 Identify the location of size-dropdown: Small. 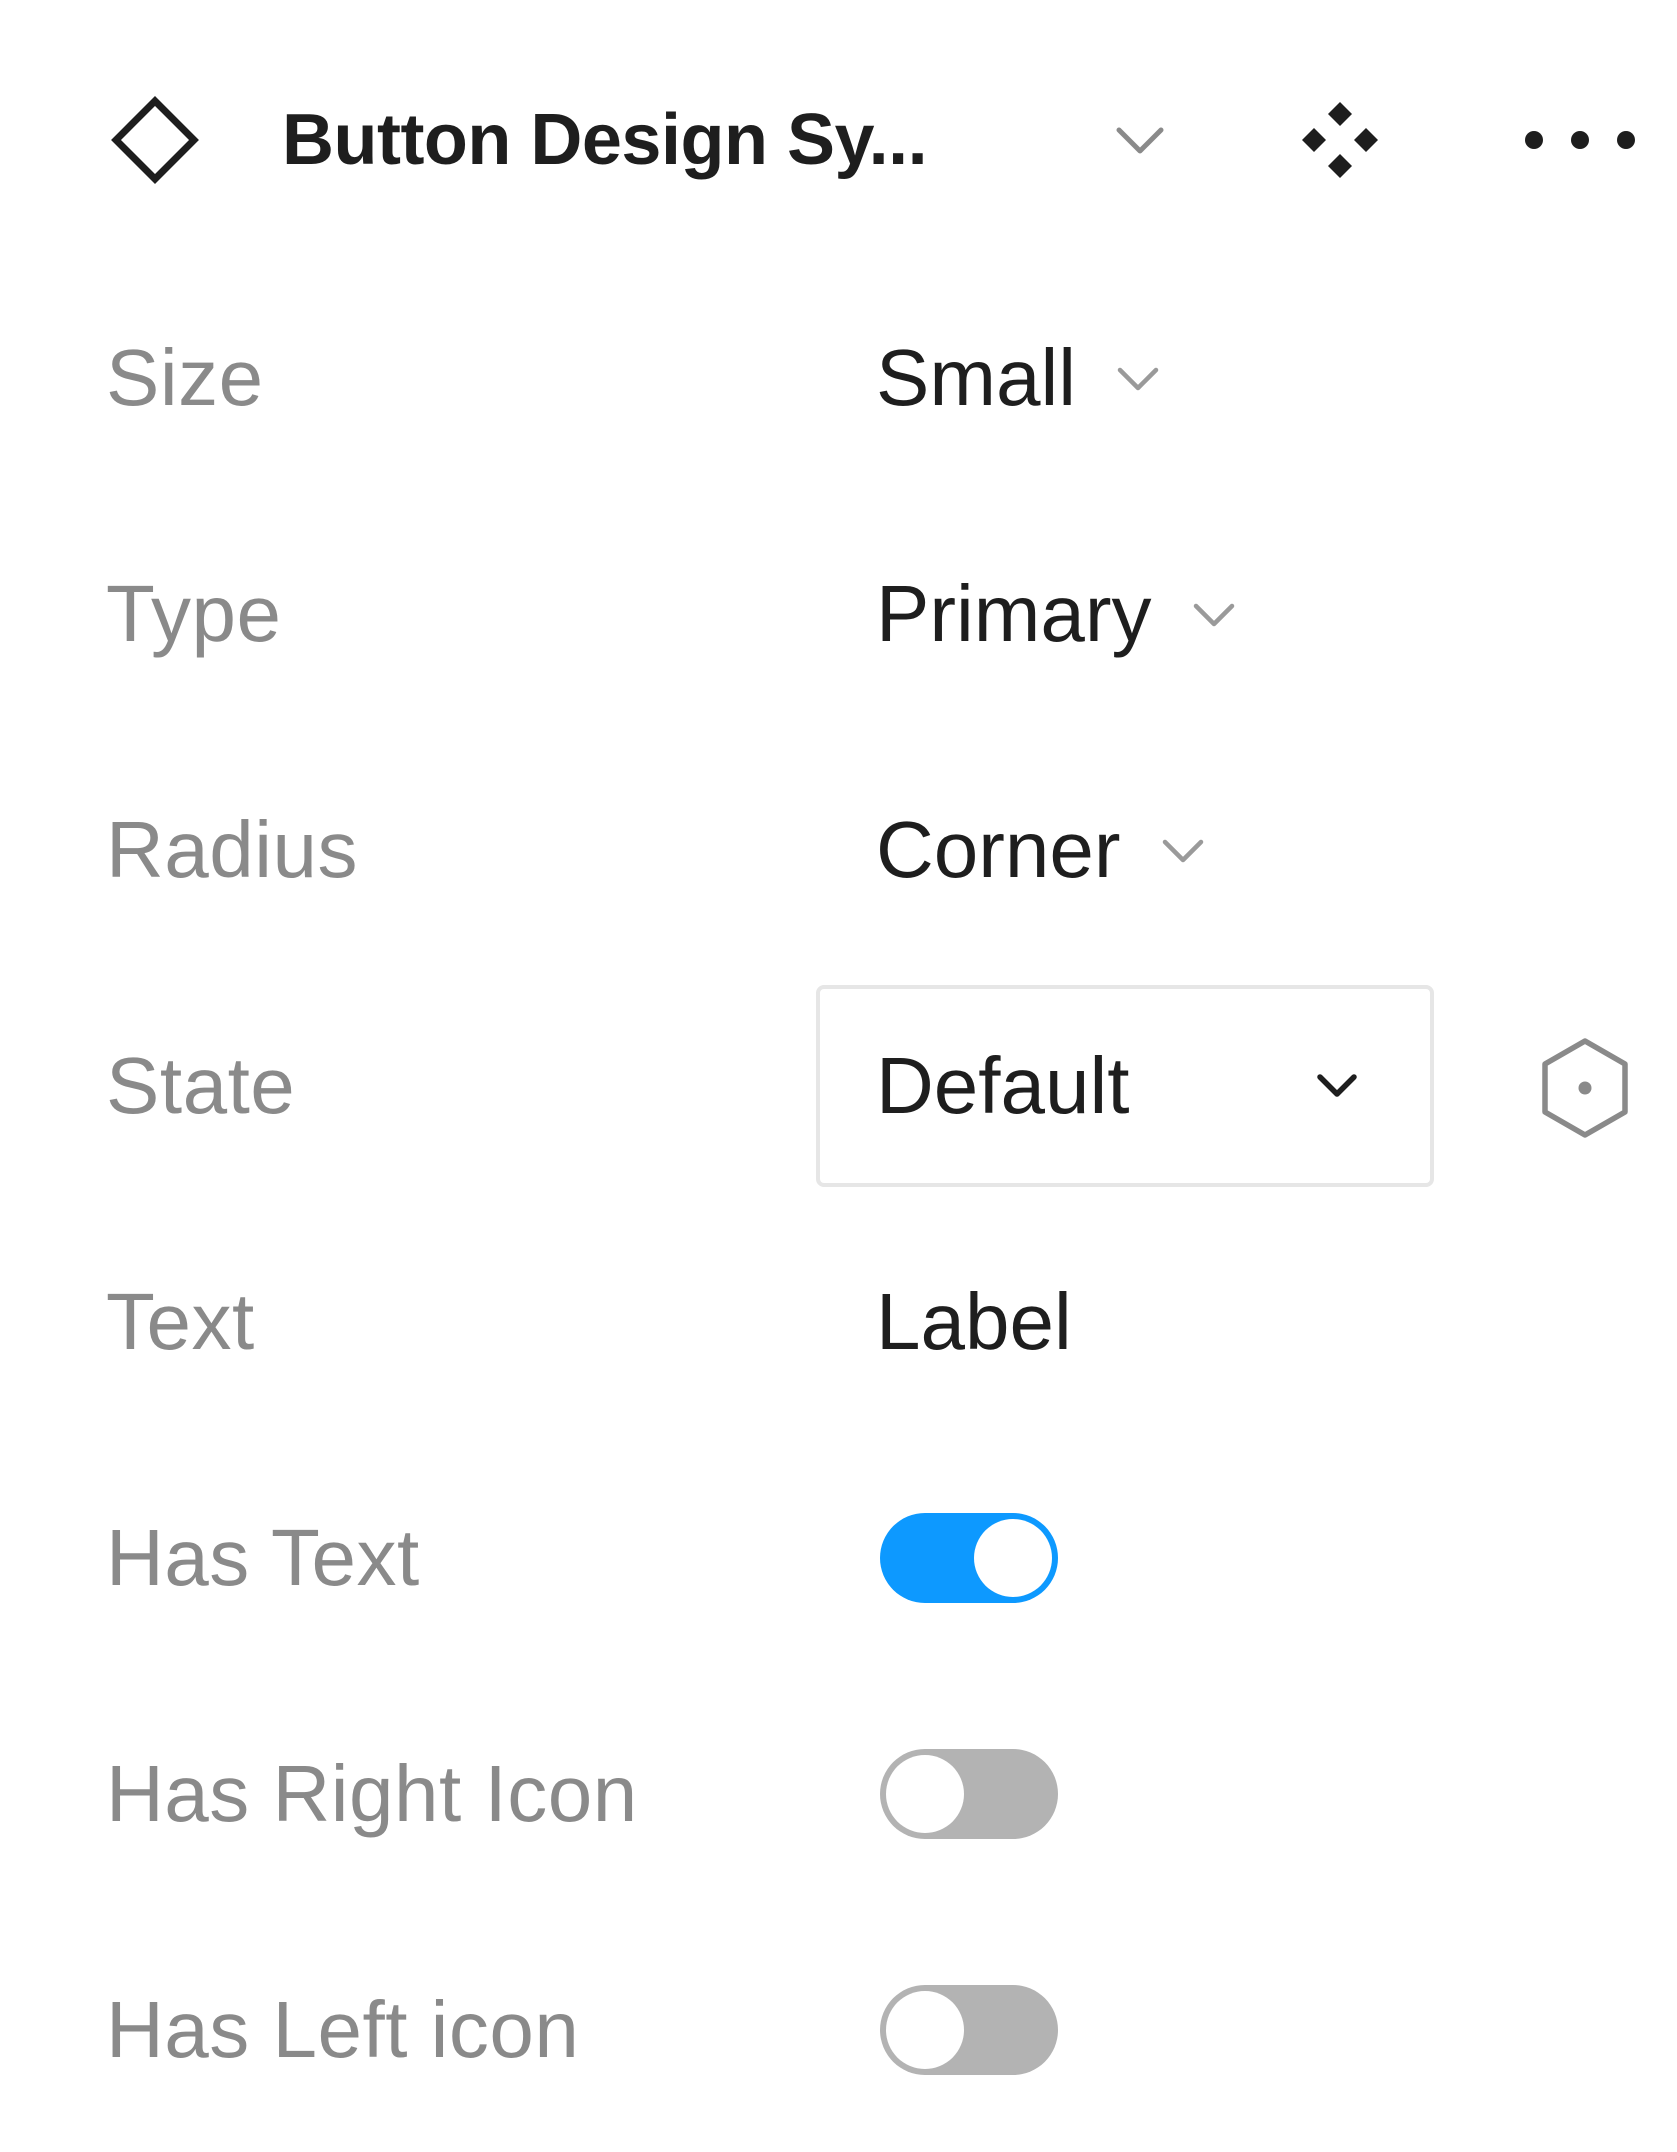
(1020, 378).